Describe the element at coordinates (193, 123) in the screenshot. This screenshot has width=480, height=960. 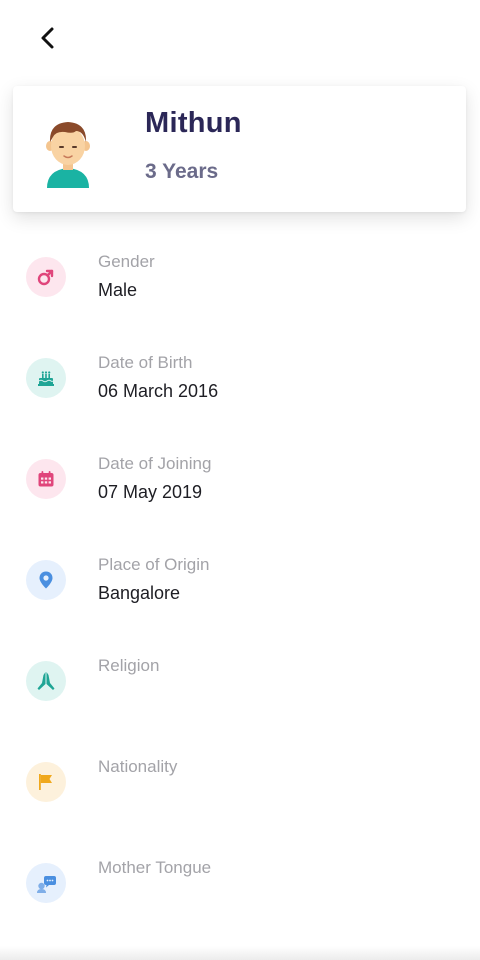
I see `child-name: Mithun` at that location.